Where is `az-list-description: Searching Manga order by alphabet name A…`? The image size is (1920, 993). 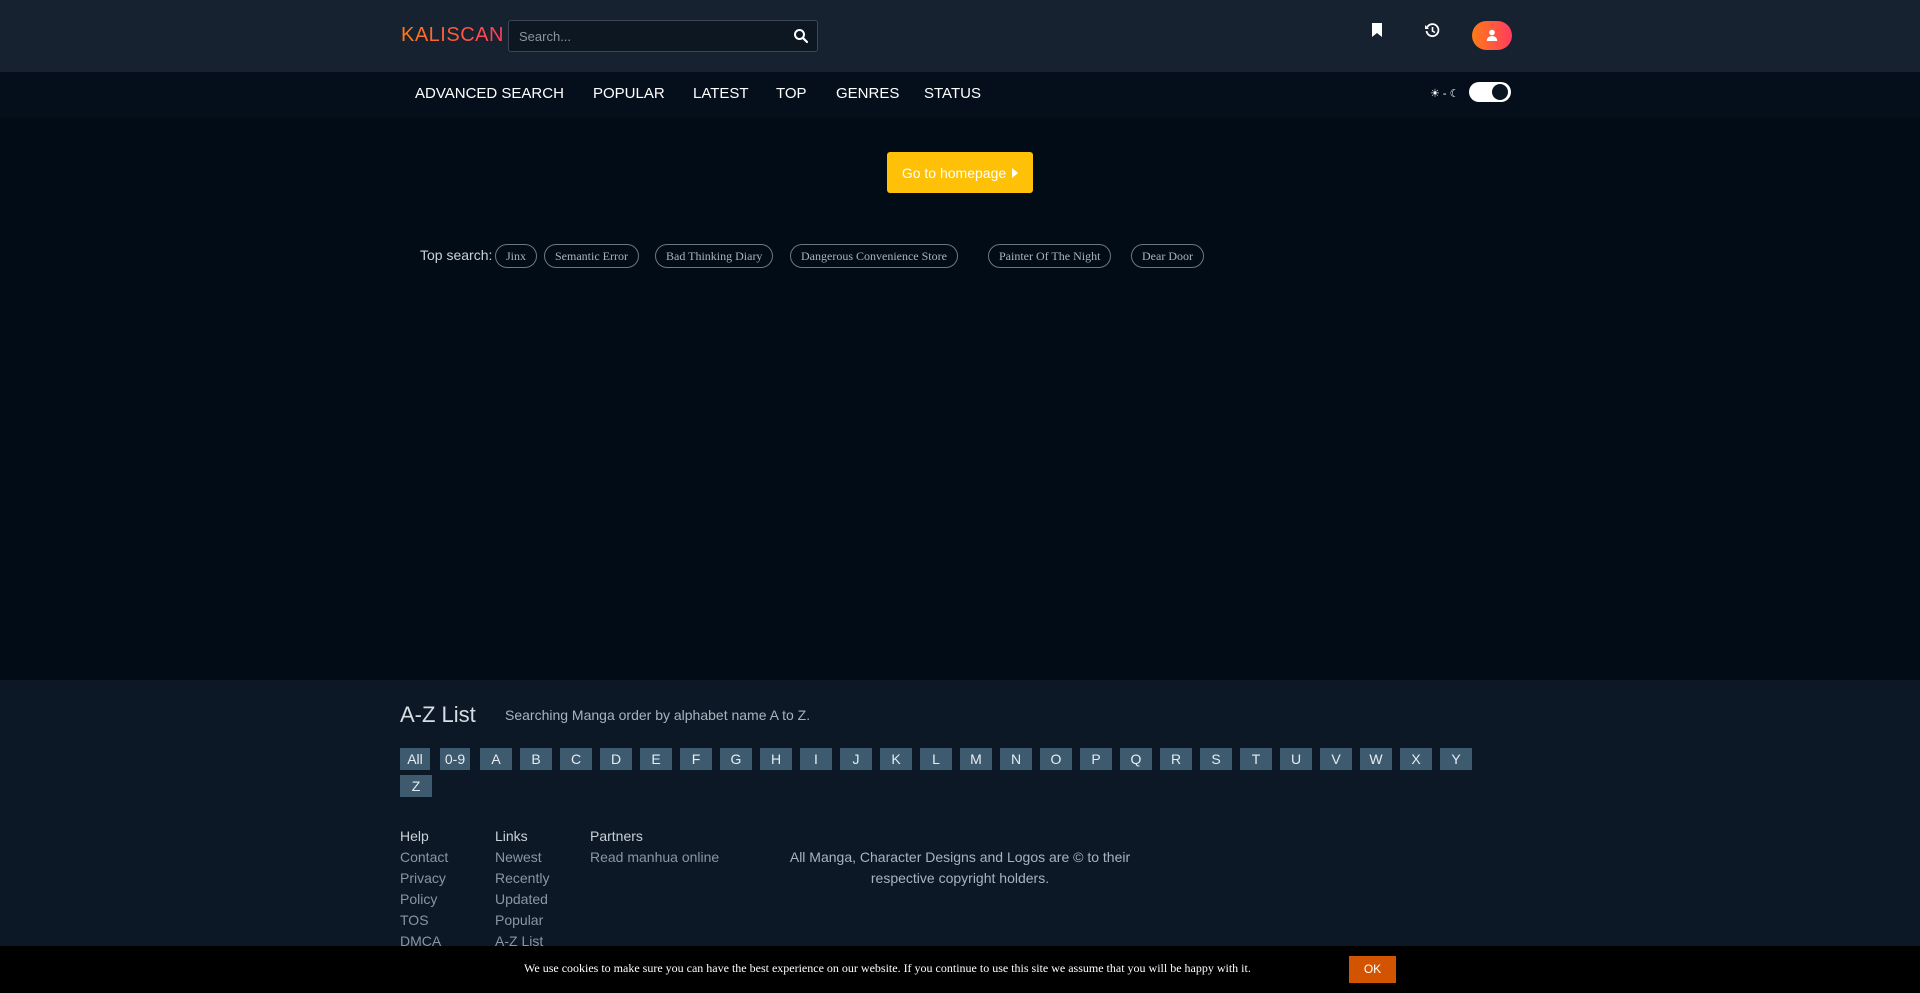
az-list-description: Searching Manga order by alphabet name A… is located at coordinates (658, 715).